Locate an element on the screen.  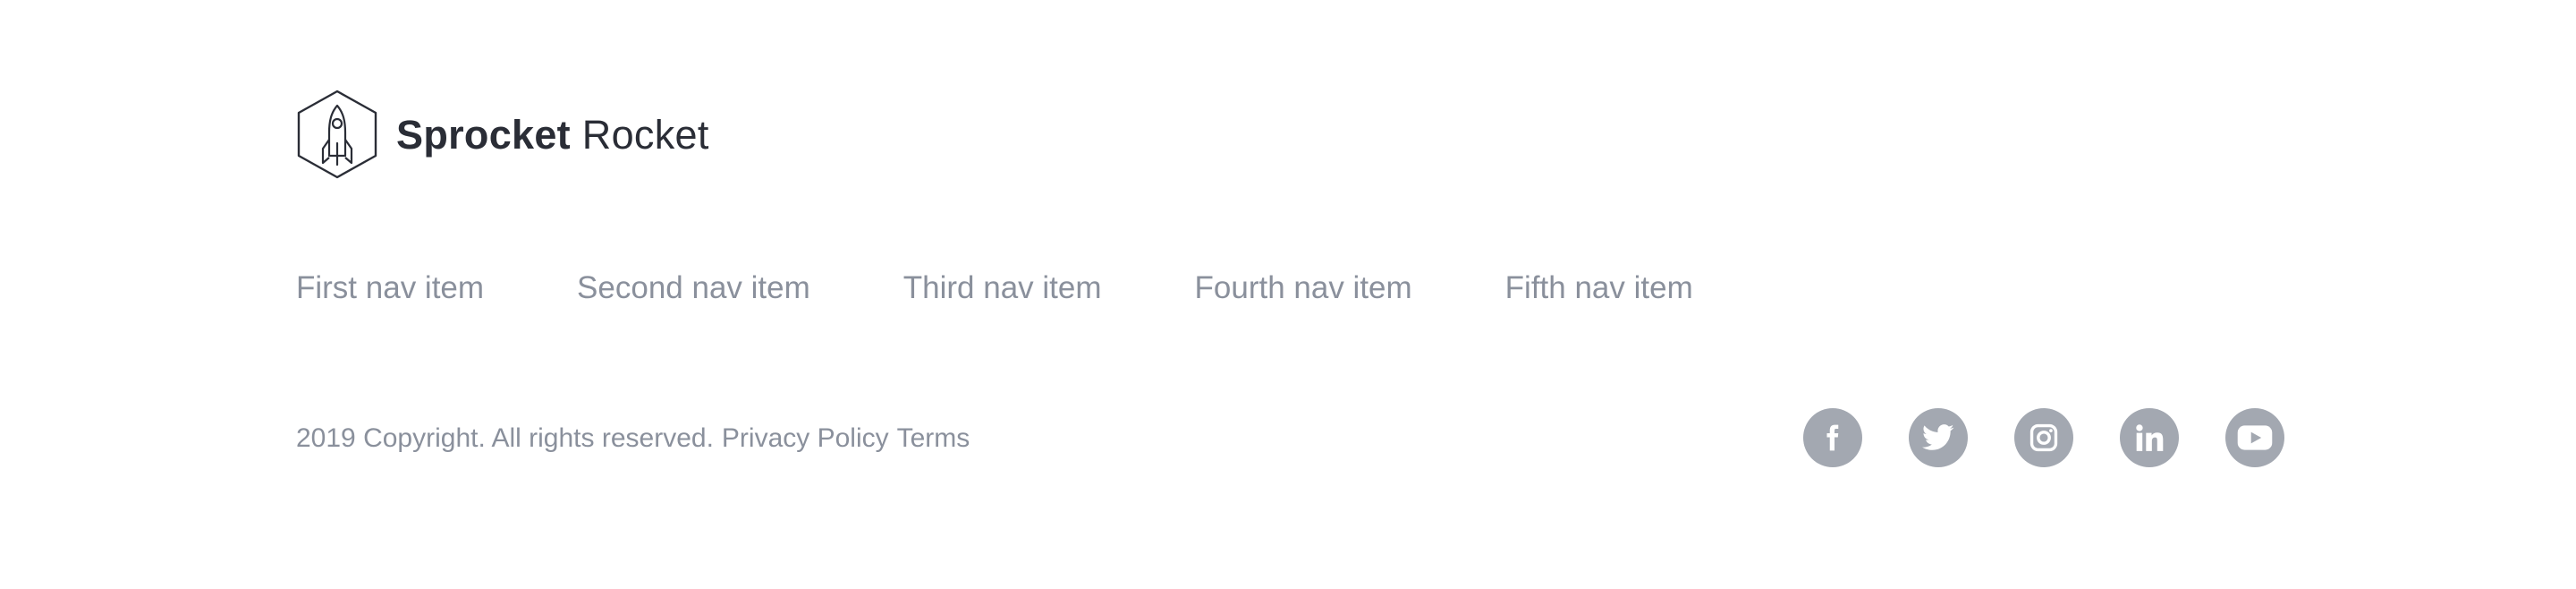
copyright-text: 2019 Copyright. All rights reserved. is located at coordinates (505, 438).